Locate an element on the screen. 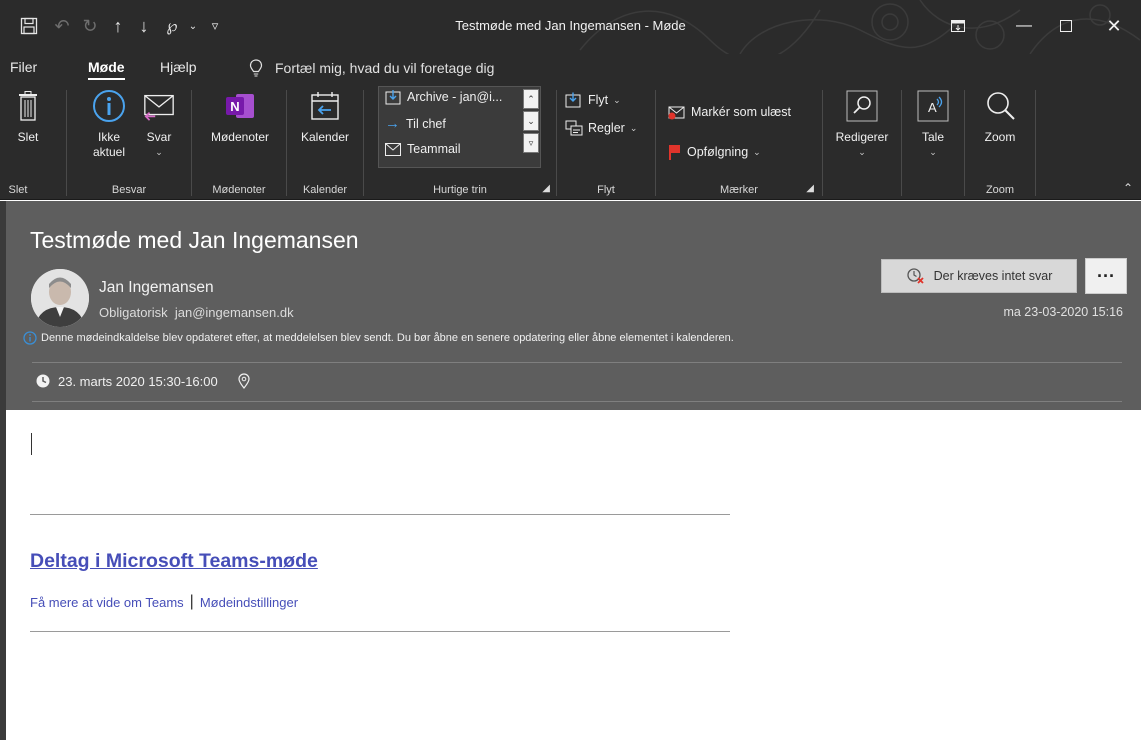  tab-file: Filer is located at coordinates (23, 67).